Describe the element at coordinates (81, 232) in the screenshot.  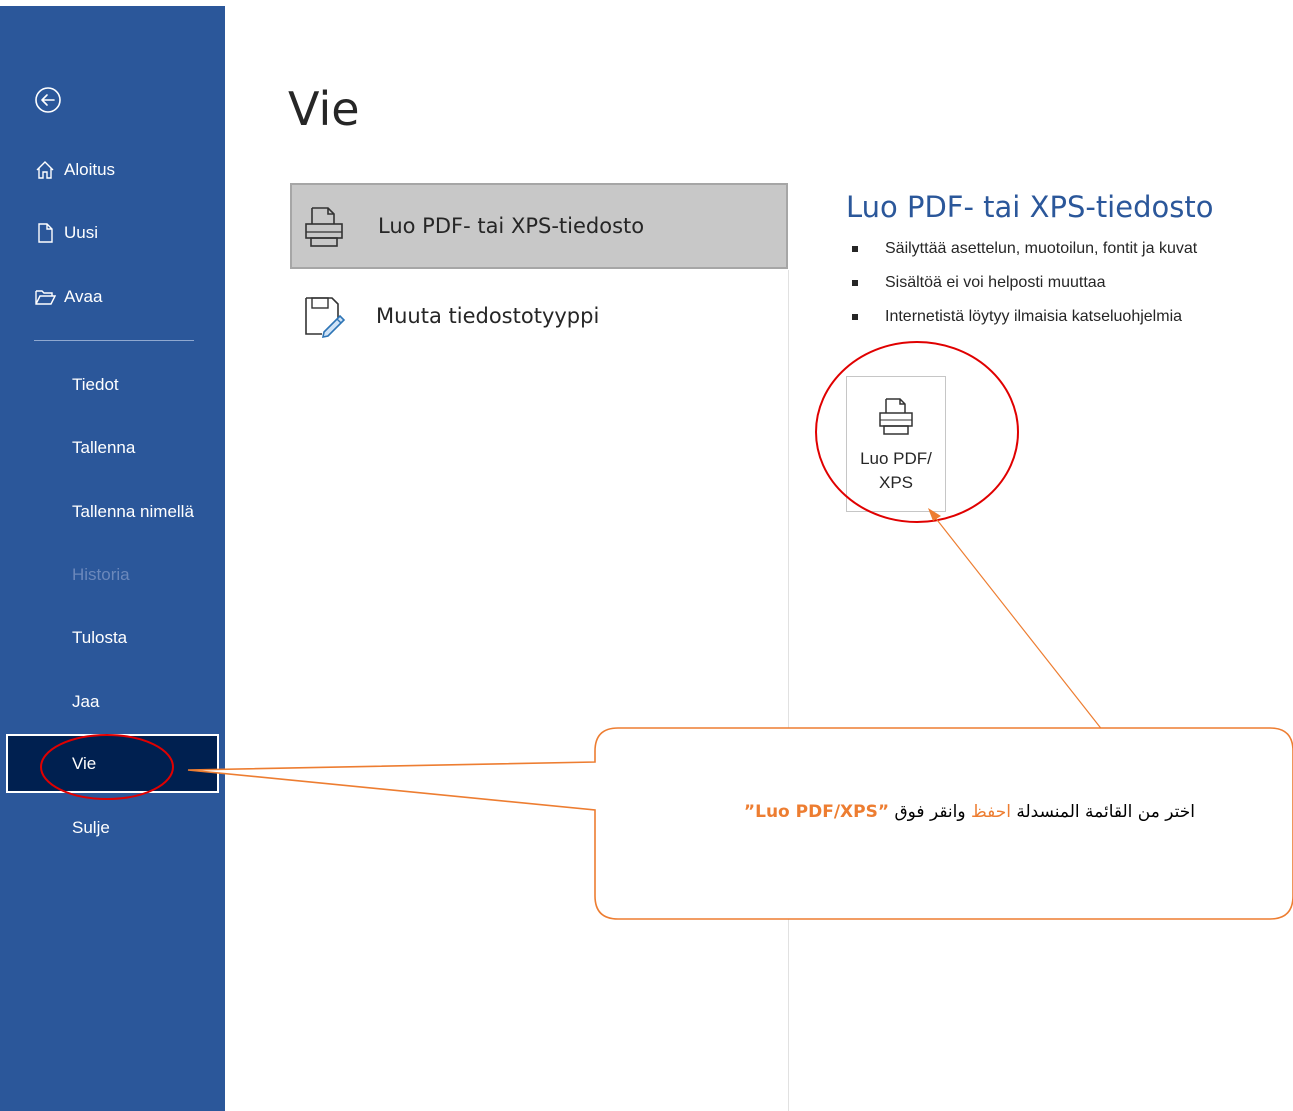
I see `sidebar-item-label: Uusi` at that location.